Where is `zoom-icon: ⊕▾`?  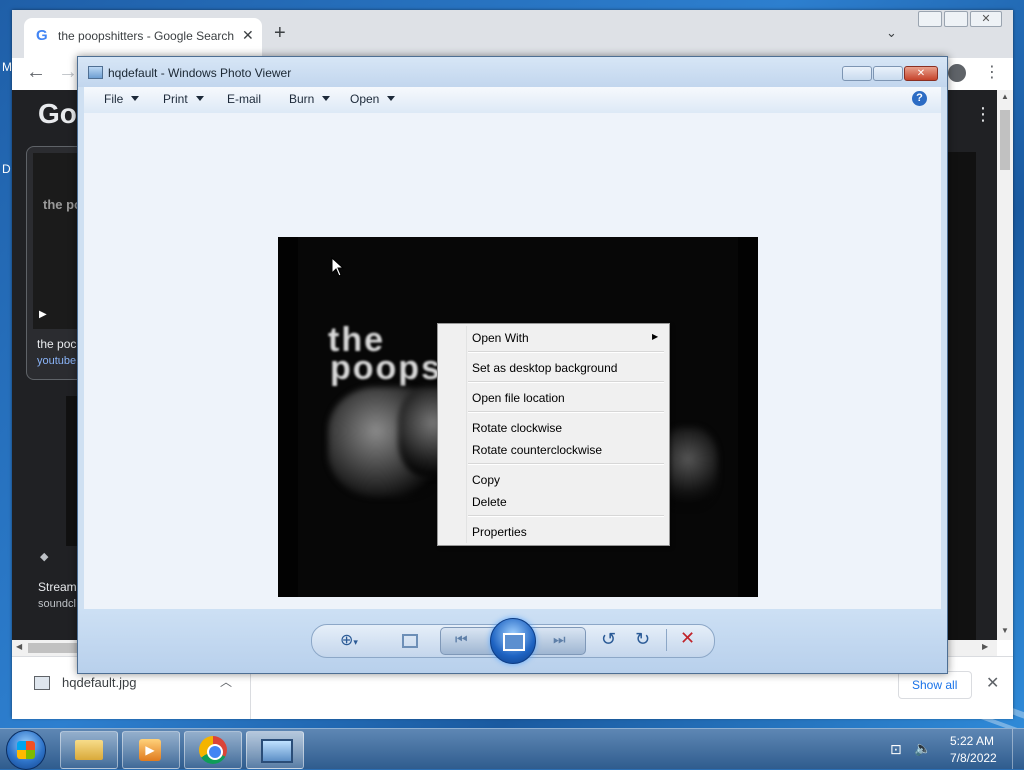
zoom-icon: ⊕▾ is located at coordinates (349, 640).